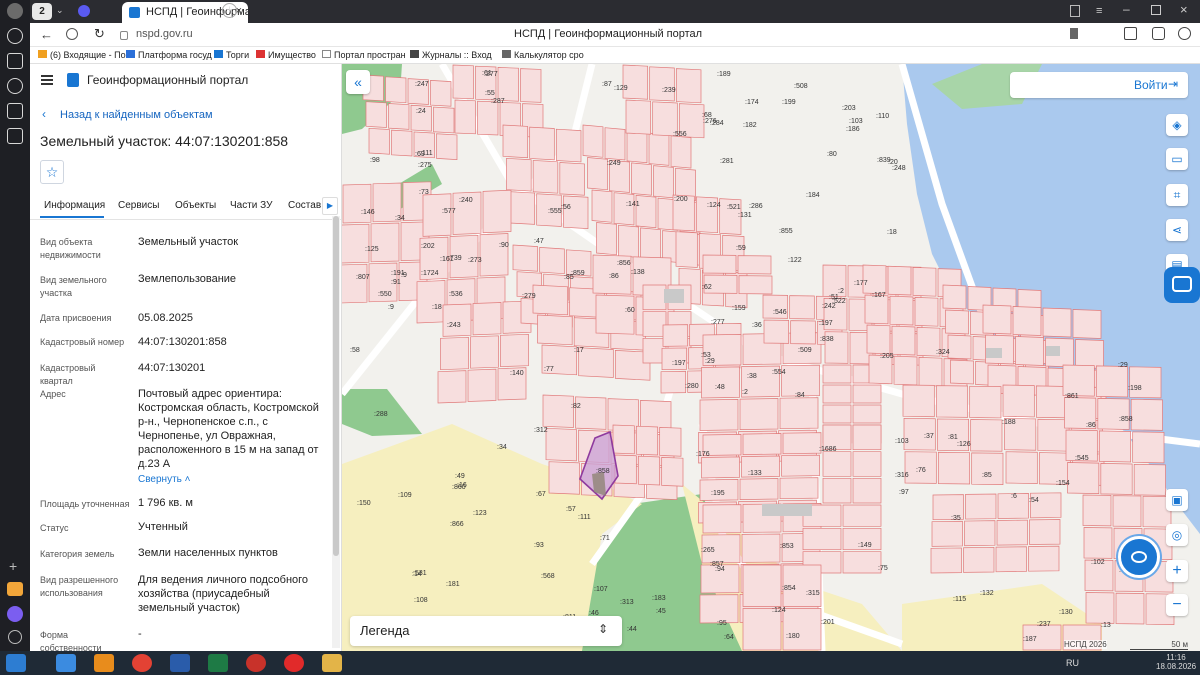 Image resolution: width=1200 pixels, height=675 pixels. Describe the element at coordinates (142, 663) in the screenshot. I see `chrome-icon` at that location.